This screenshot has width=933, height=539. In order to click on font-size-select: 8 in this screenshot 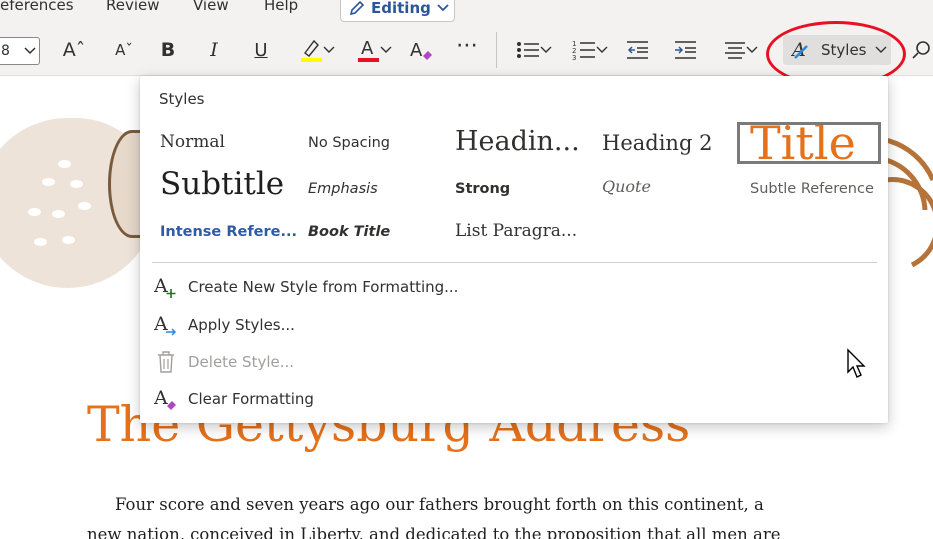, I will do `click(20, 51)`.